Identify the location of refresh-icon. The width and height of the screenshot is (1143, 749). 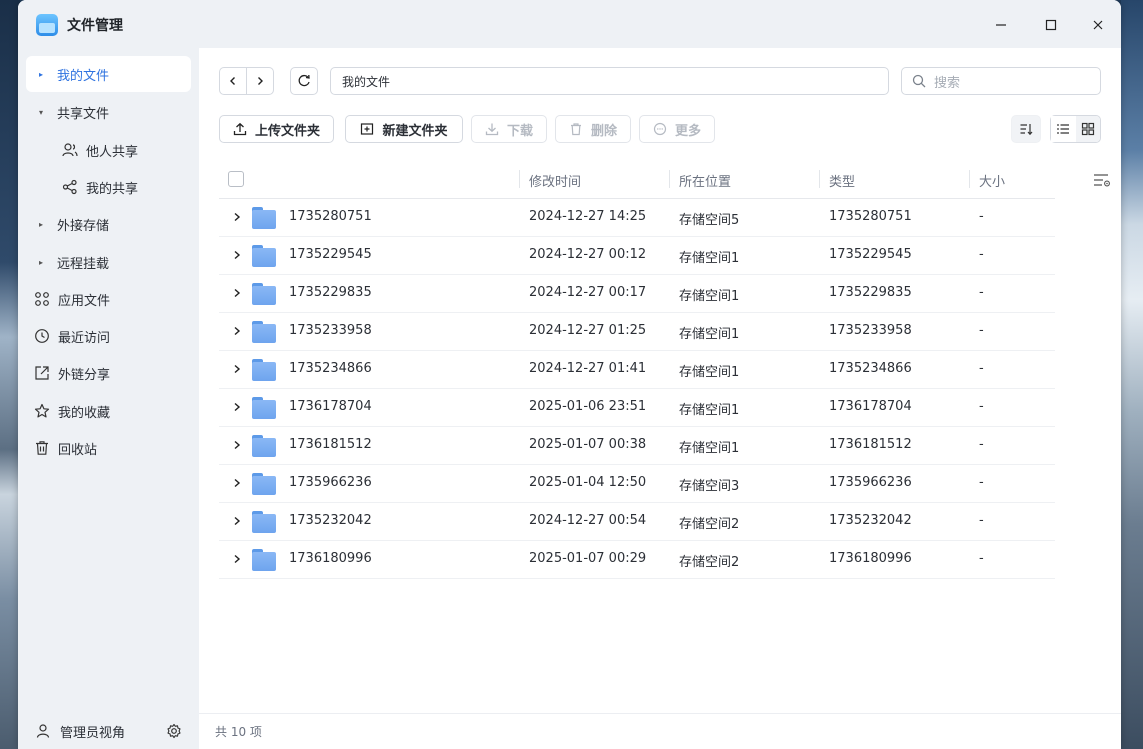
(304, 80).